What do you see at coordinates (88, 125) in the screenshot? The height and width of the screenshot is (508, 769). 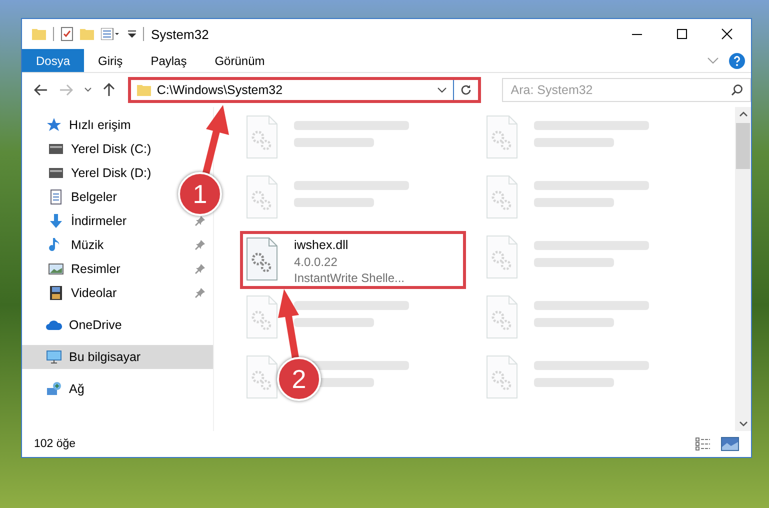 I see `sidebar-item: Hızlı erişim` at bounding box center [88, 125].